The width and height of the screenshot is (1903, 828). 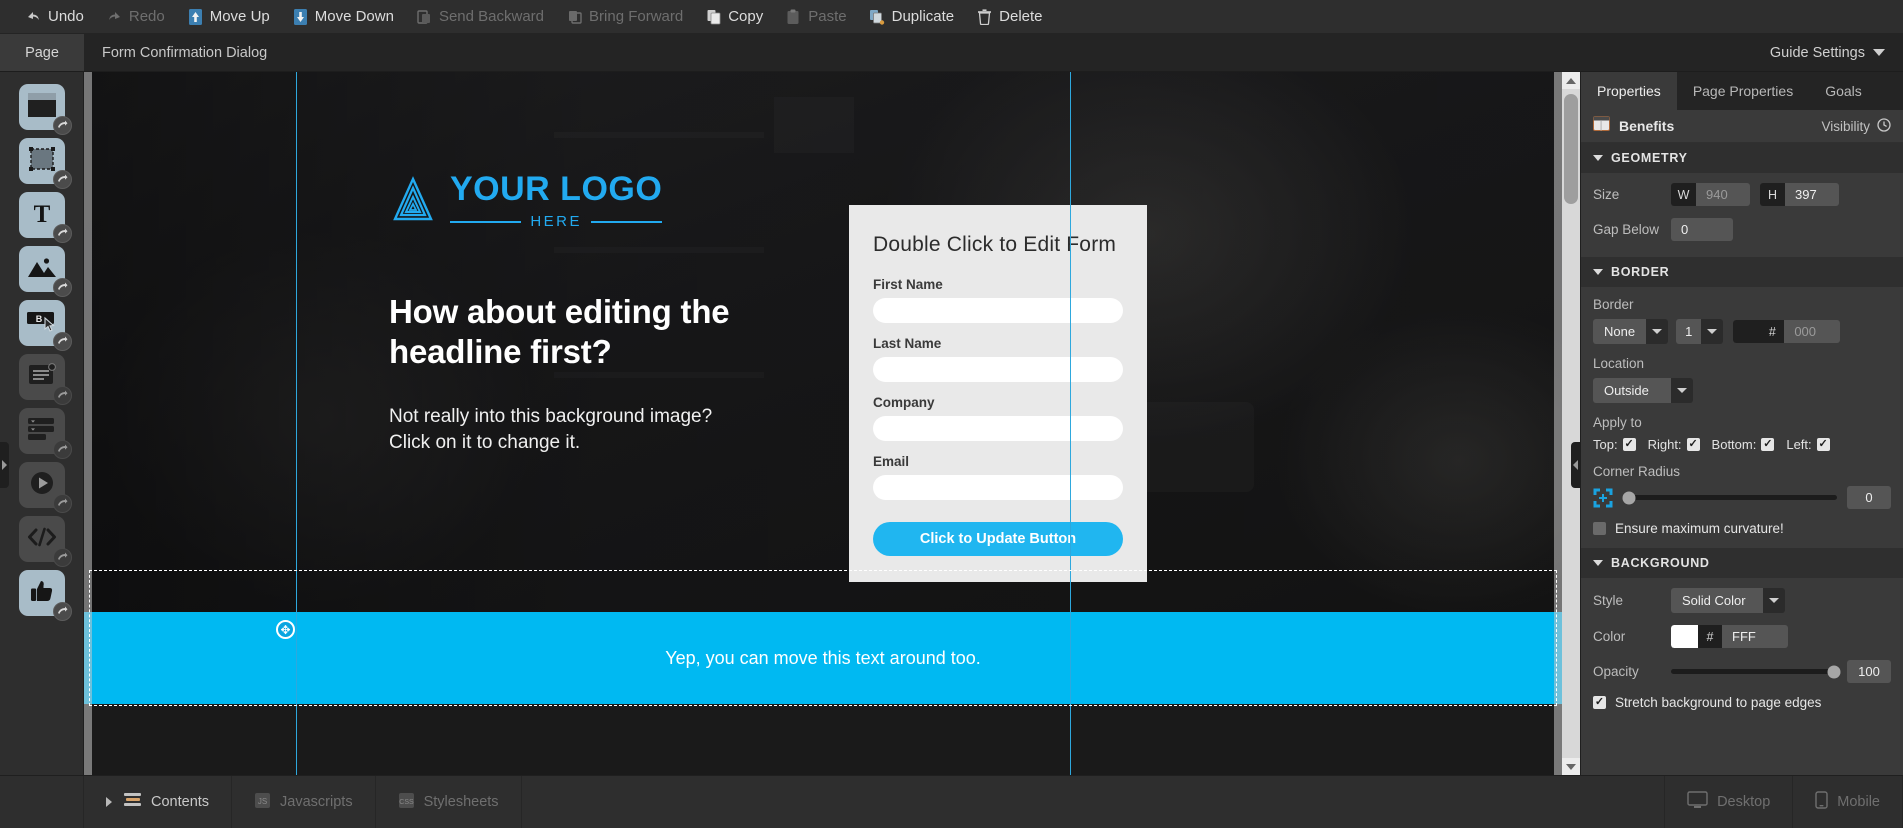 What do you see at coordinates (45, 271) in the screenshot?
I see `tool-image` at bounding box center [45, 271].